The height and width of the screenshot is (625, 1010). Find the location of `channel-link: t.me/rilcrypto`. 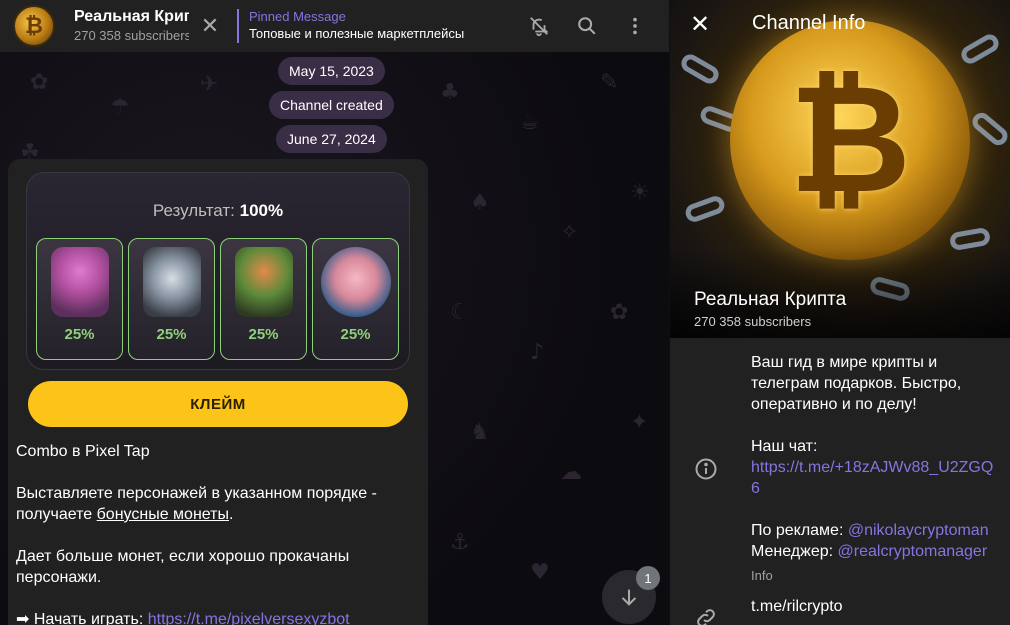

channel-link: t.me/rilcrypto is located at coordinates (797, 607).